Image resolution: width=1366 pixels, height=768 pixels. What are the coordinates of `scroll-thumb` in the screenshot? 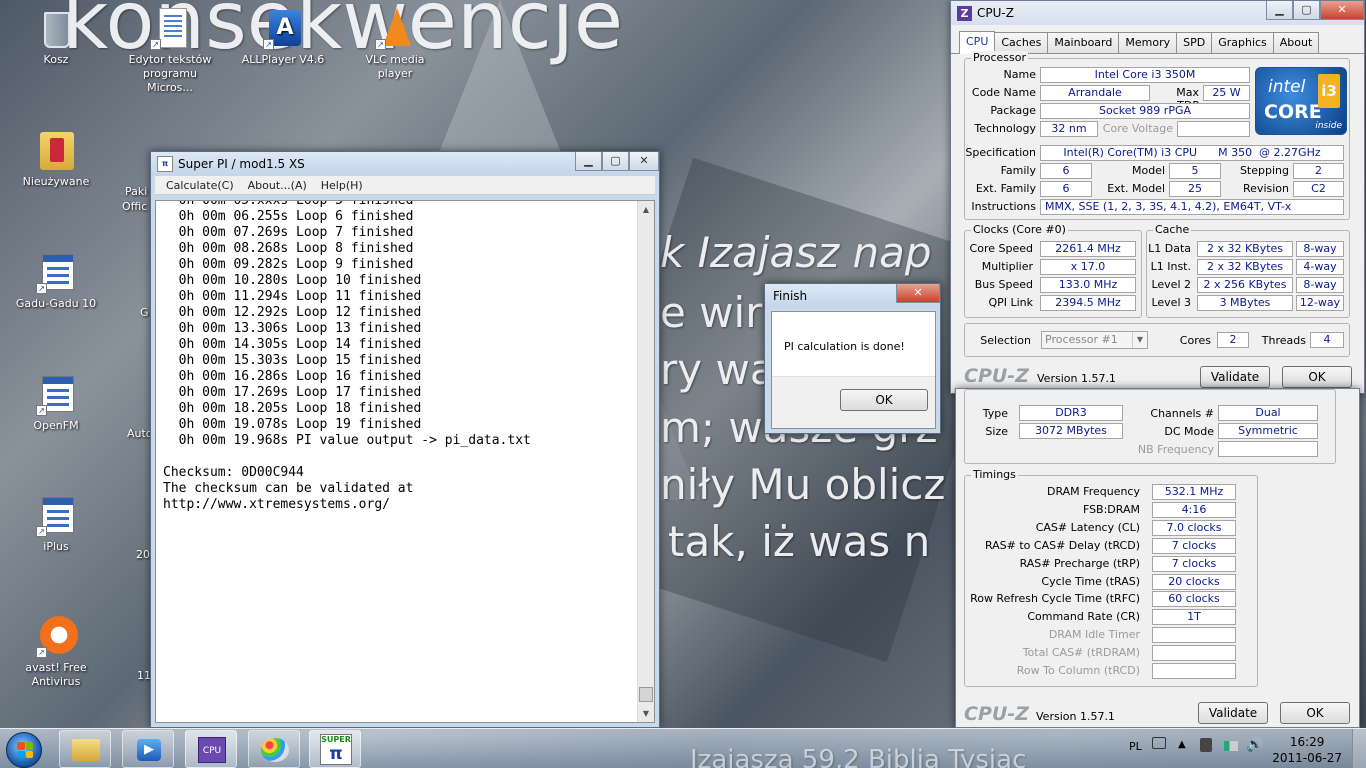 It's located at (646, 694).